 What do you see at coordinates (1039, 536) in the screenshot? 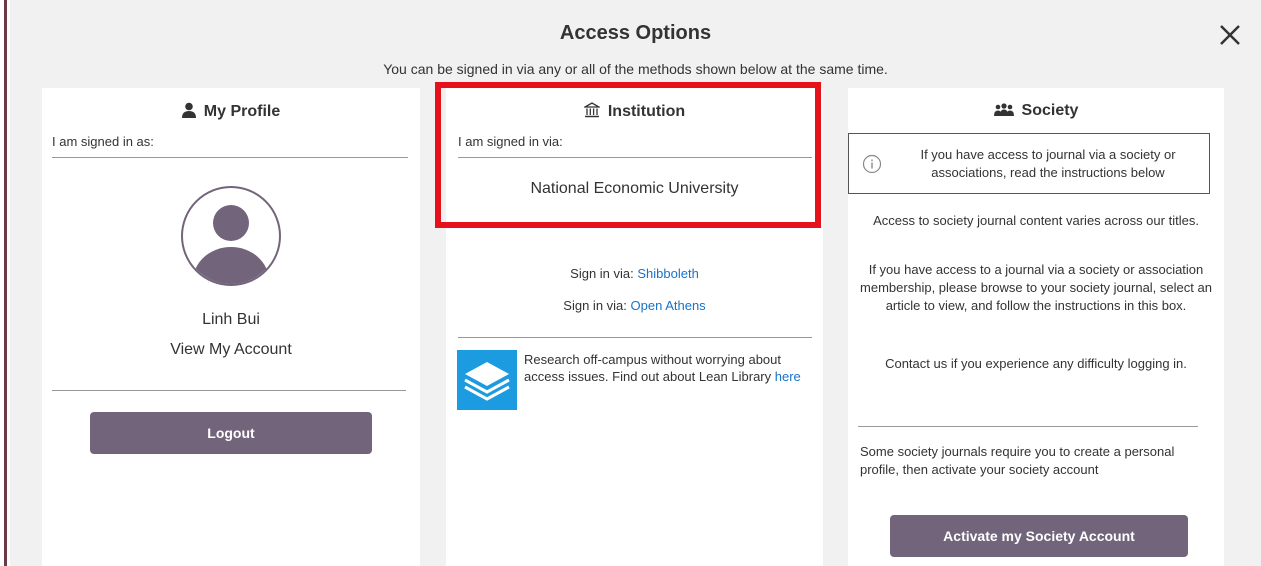
I see `activate-society-account-button: Activate my Society Account` at bounding box center [1039, 536].